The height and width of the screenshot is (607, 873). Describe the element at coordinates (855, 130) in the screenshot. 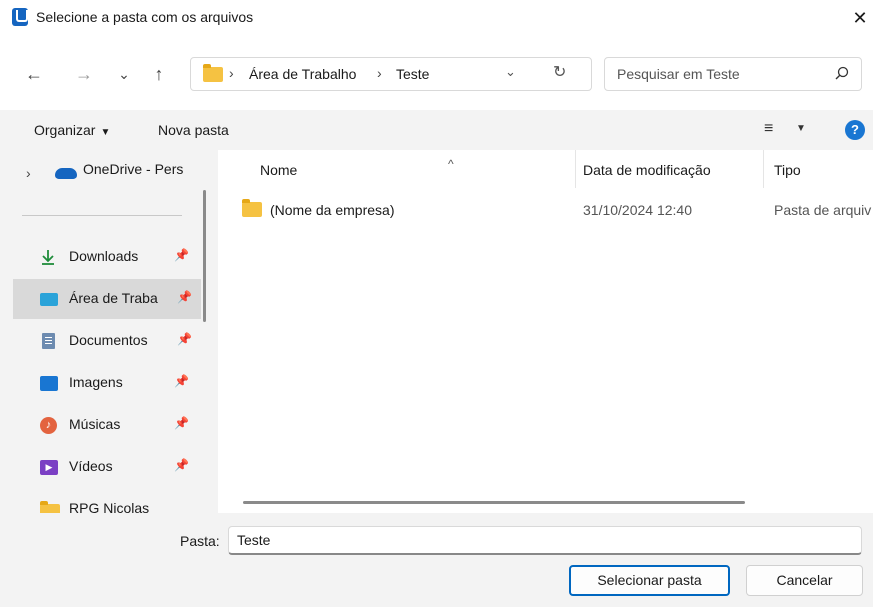

I see `help-icon: ?` at that location.